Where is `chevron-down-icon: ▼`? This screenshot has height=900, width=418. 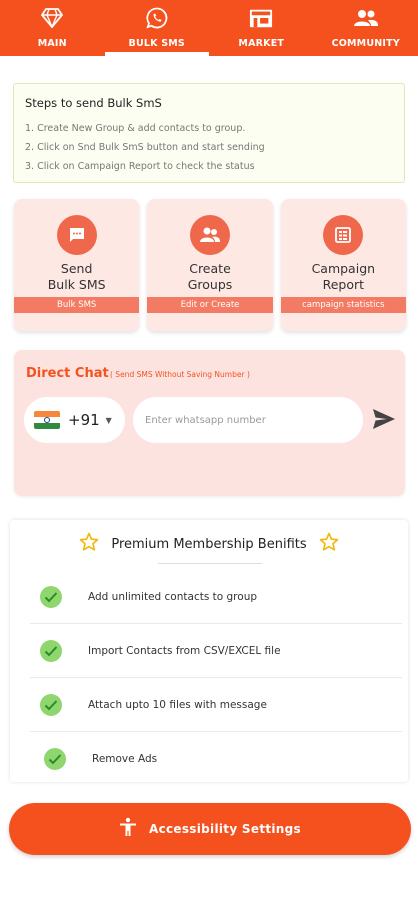 chevron-down-icon: ▼ is located at coordinates (108, 420).